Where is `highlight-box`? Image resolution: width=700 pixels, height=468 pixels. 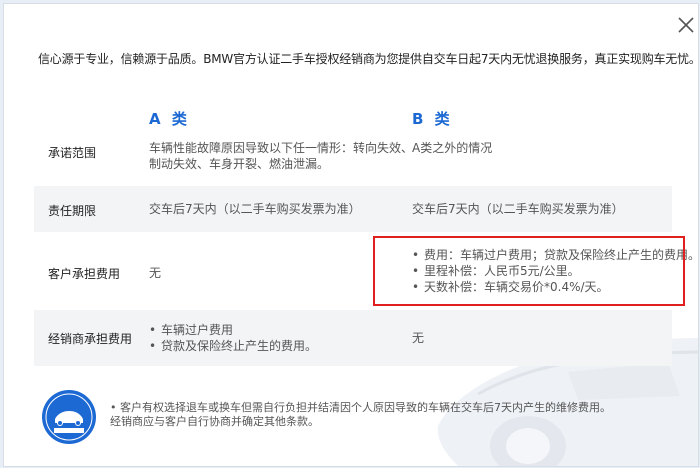 highlight-box is located at coordinates (529, 271).